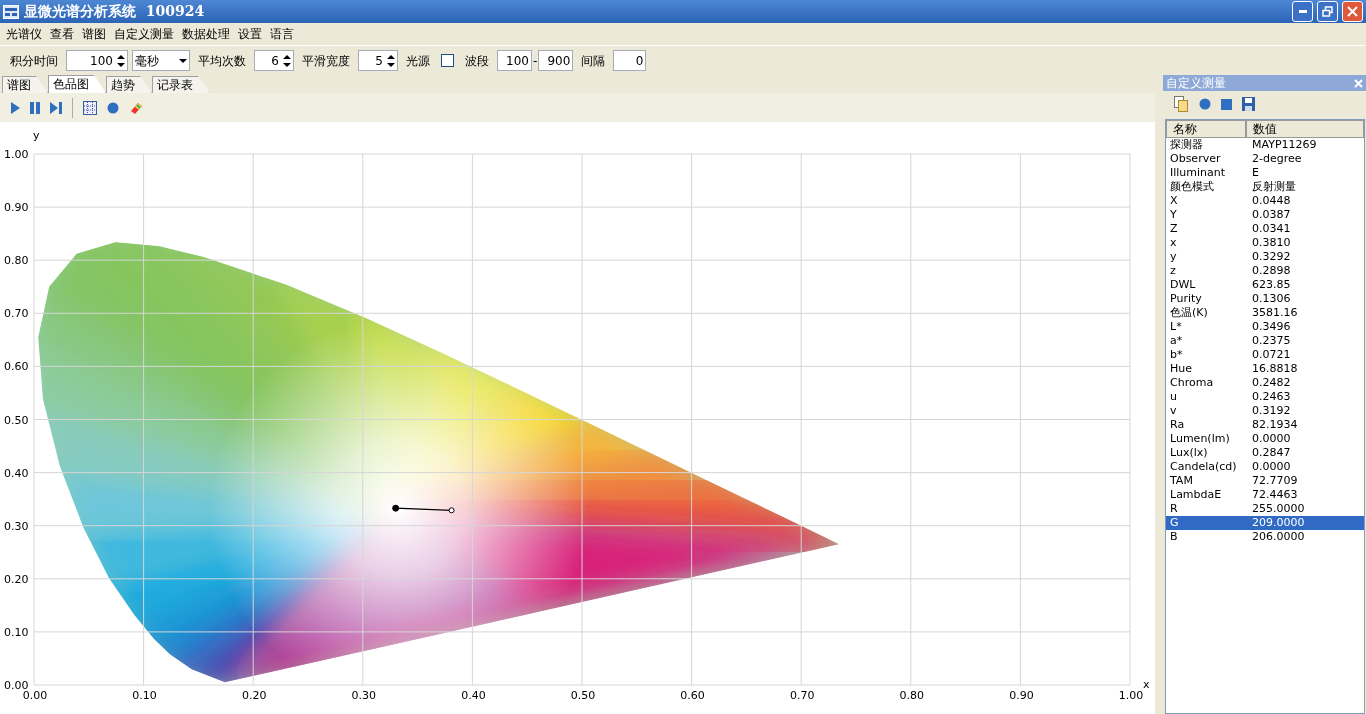 This screenshot has height=714, width=1366. I want to click on field-label: 平均次数, so click(222, 61).